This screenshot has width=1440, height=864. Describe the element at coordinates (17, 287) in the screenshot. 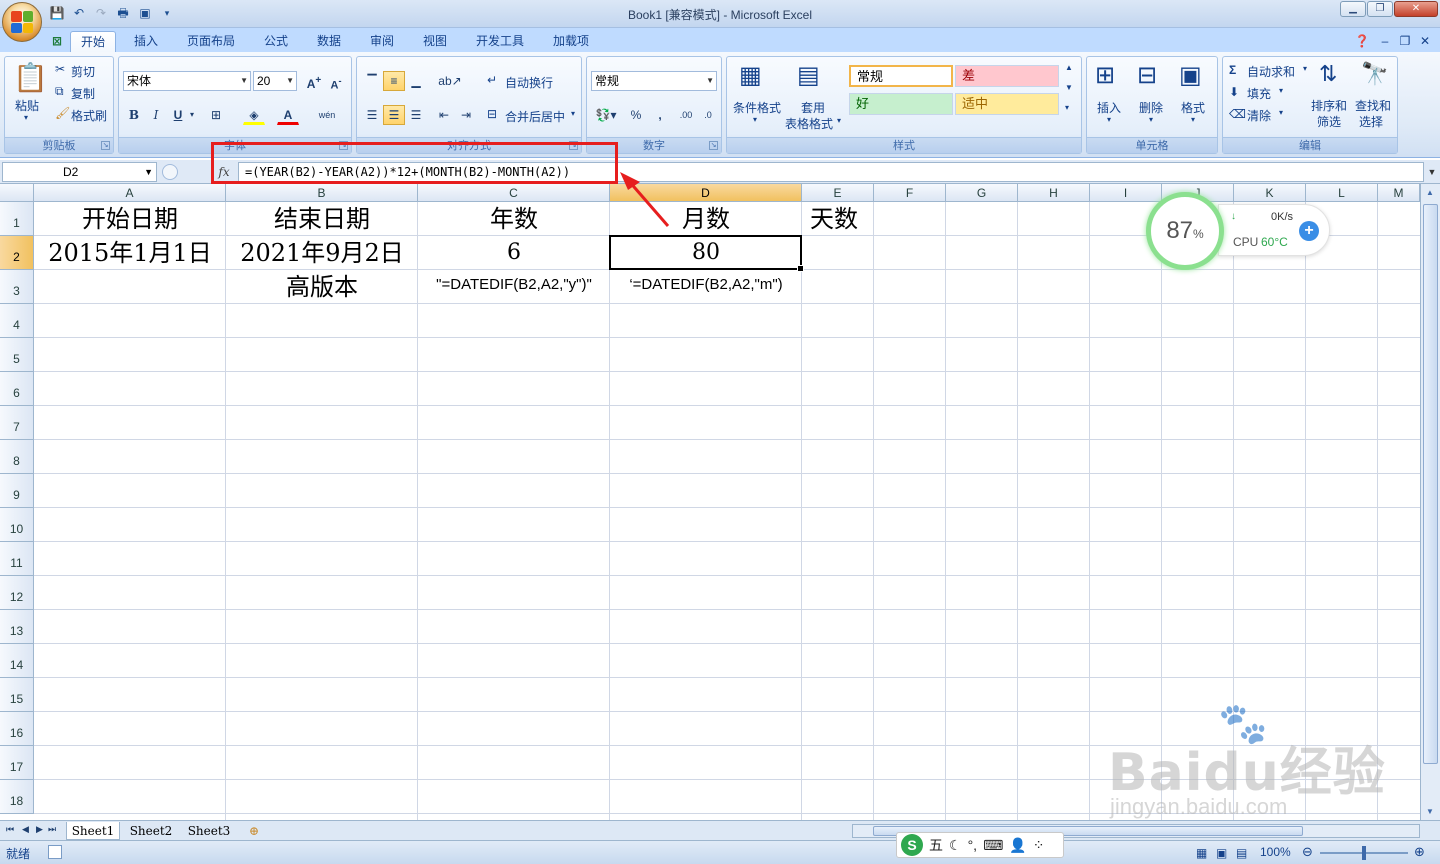

I see `row-header-3: 3` at that location.